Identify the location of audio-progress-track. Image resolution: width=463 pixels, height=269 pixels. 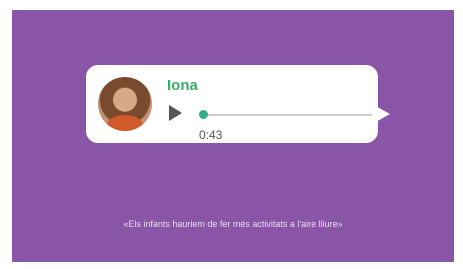
(289, 115).